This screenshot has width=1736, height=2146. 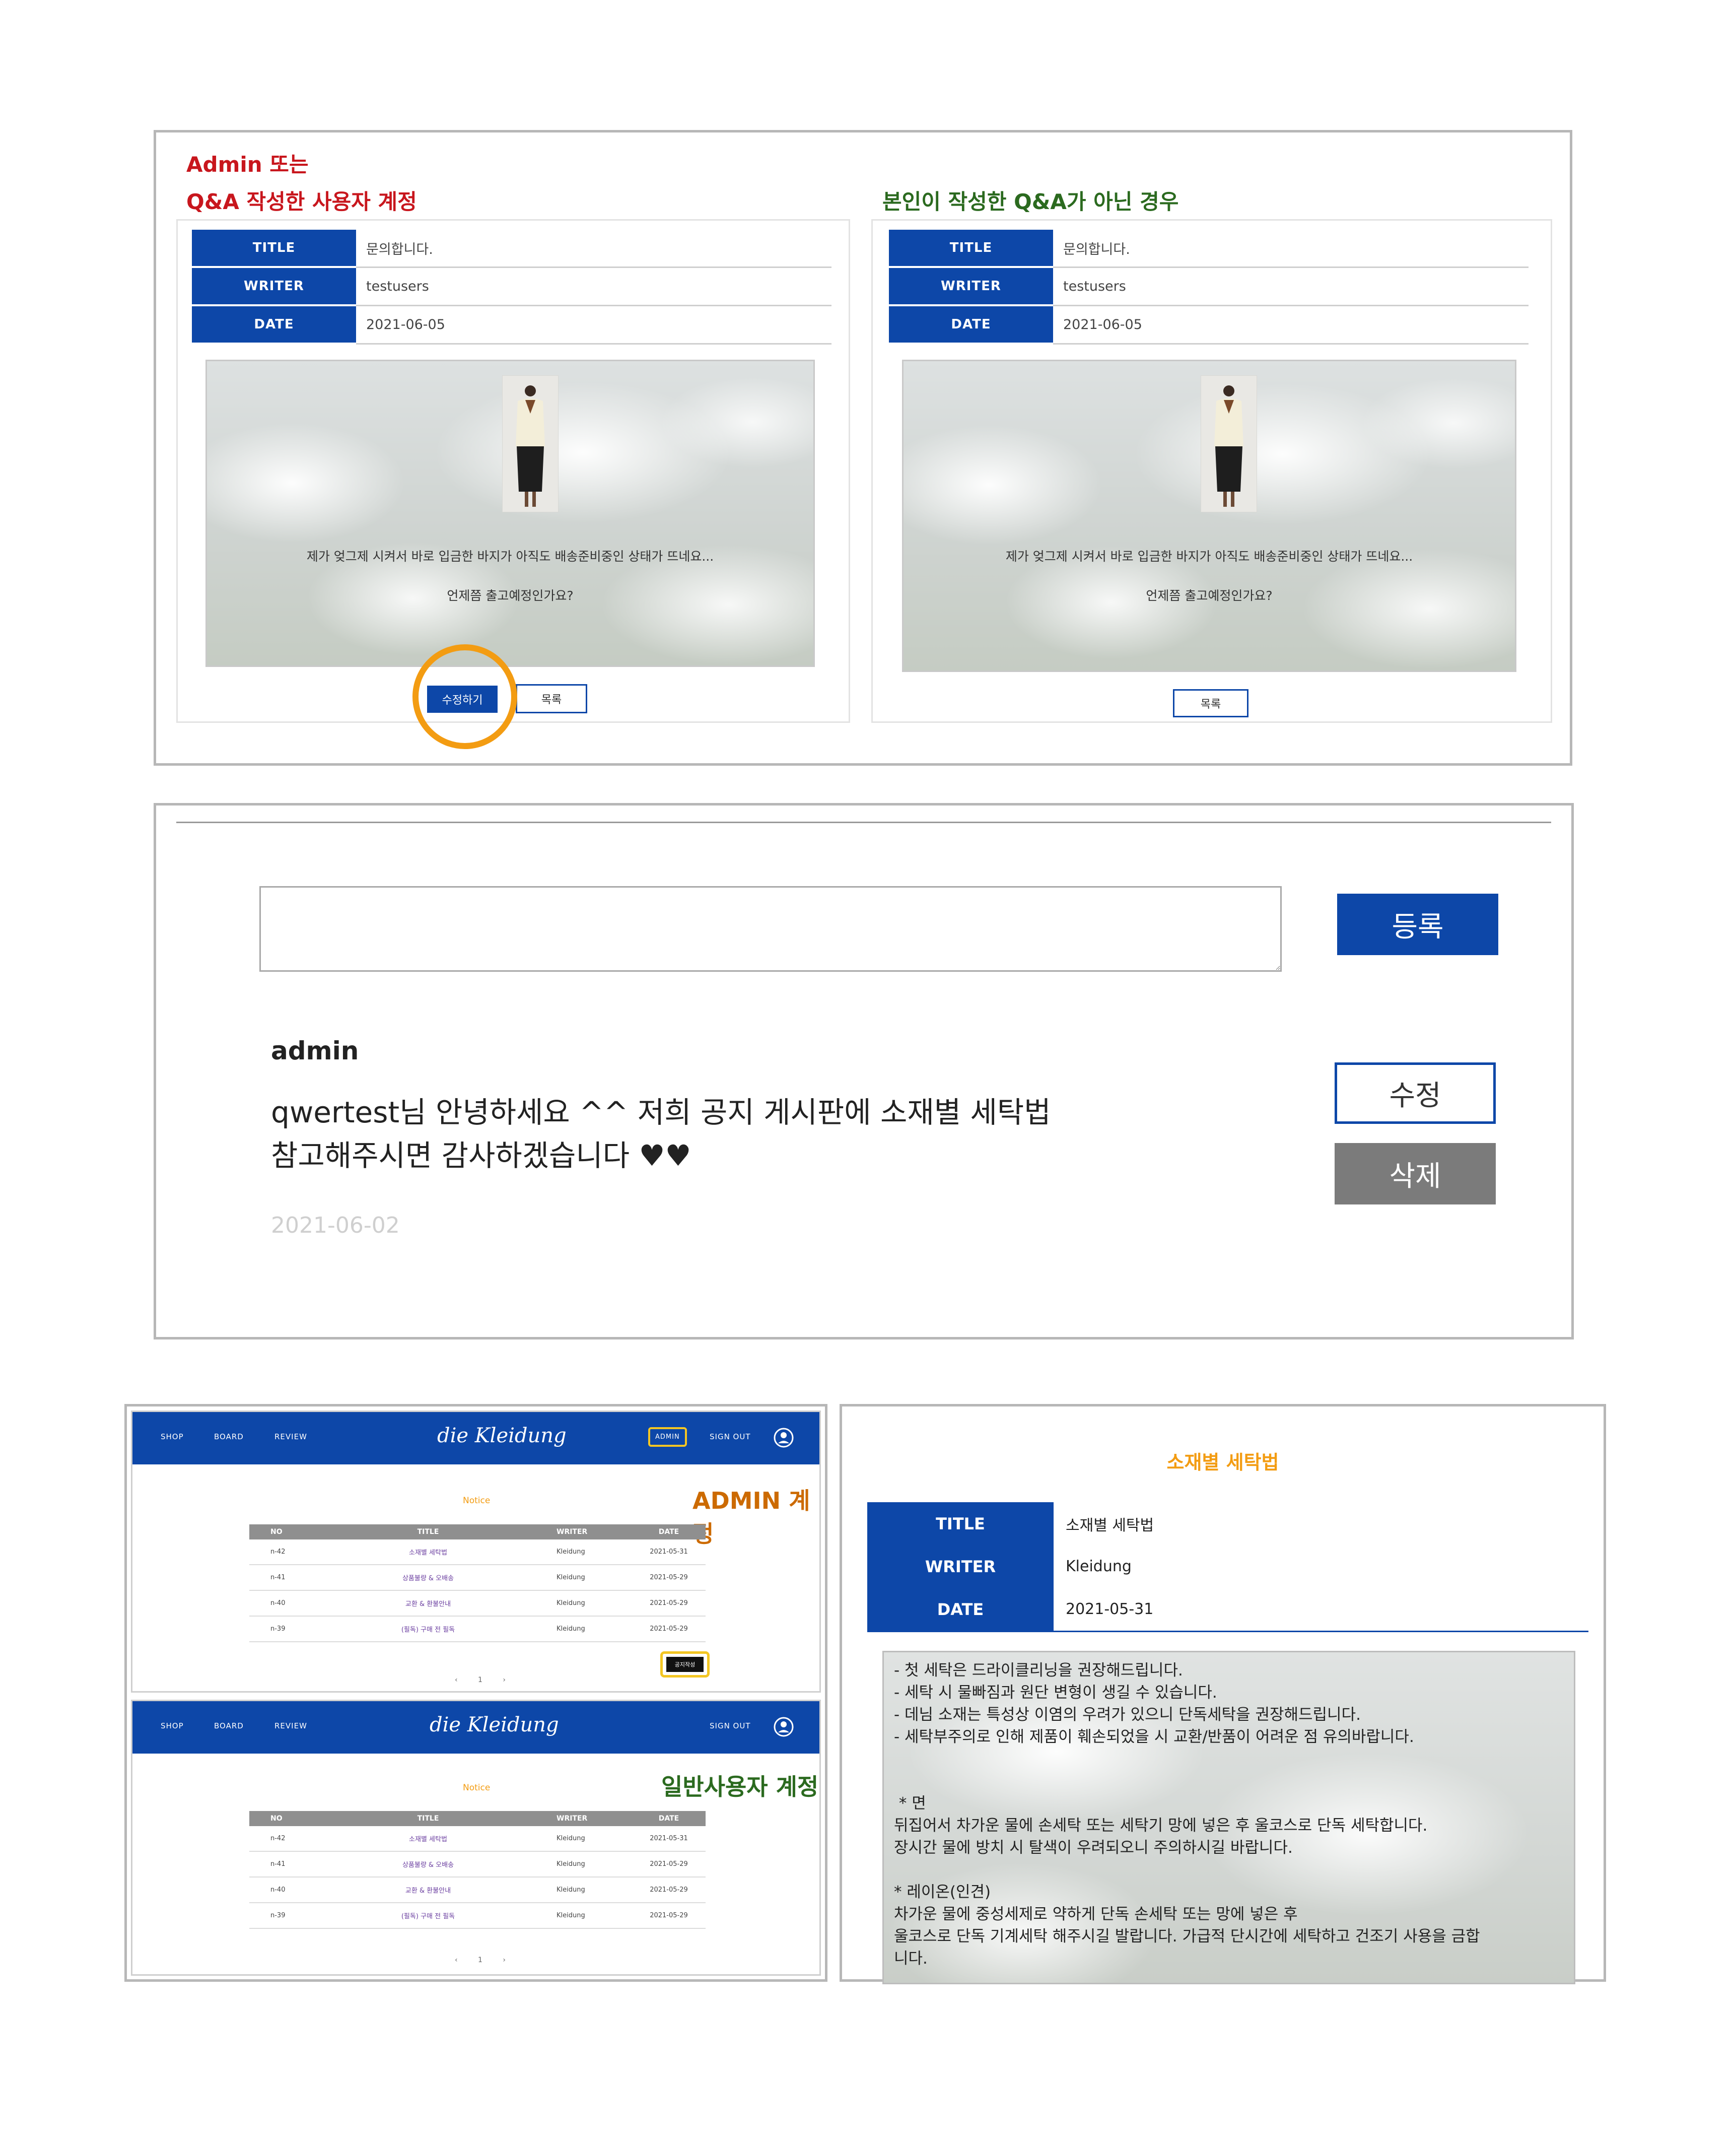 I want to click on col-no: NO, so click(x=276, y=1532).